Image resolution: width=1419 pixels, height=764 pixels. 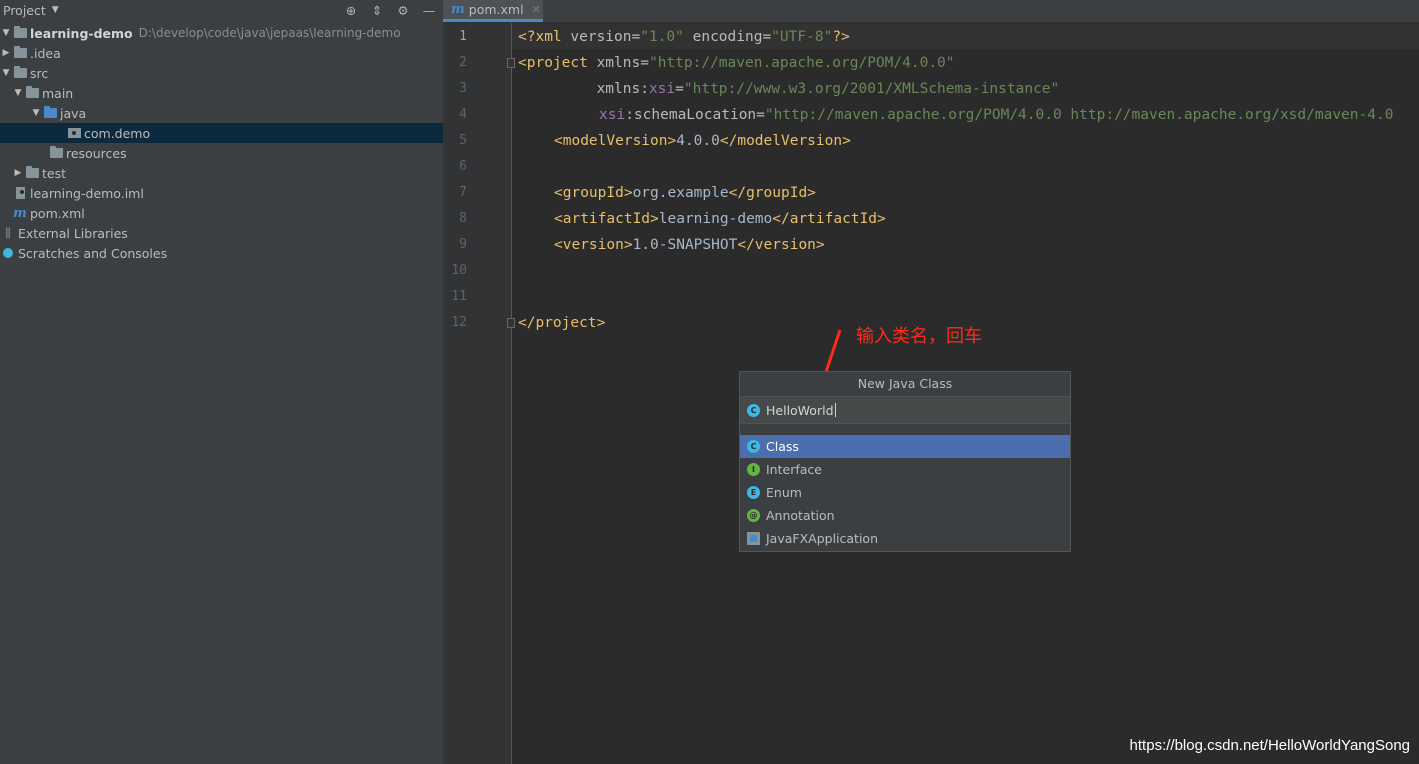 I want to click on tree-item-pom: m pom.xml, so click(x=221, y=213).